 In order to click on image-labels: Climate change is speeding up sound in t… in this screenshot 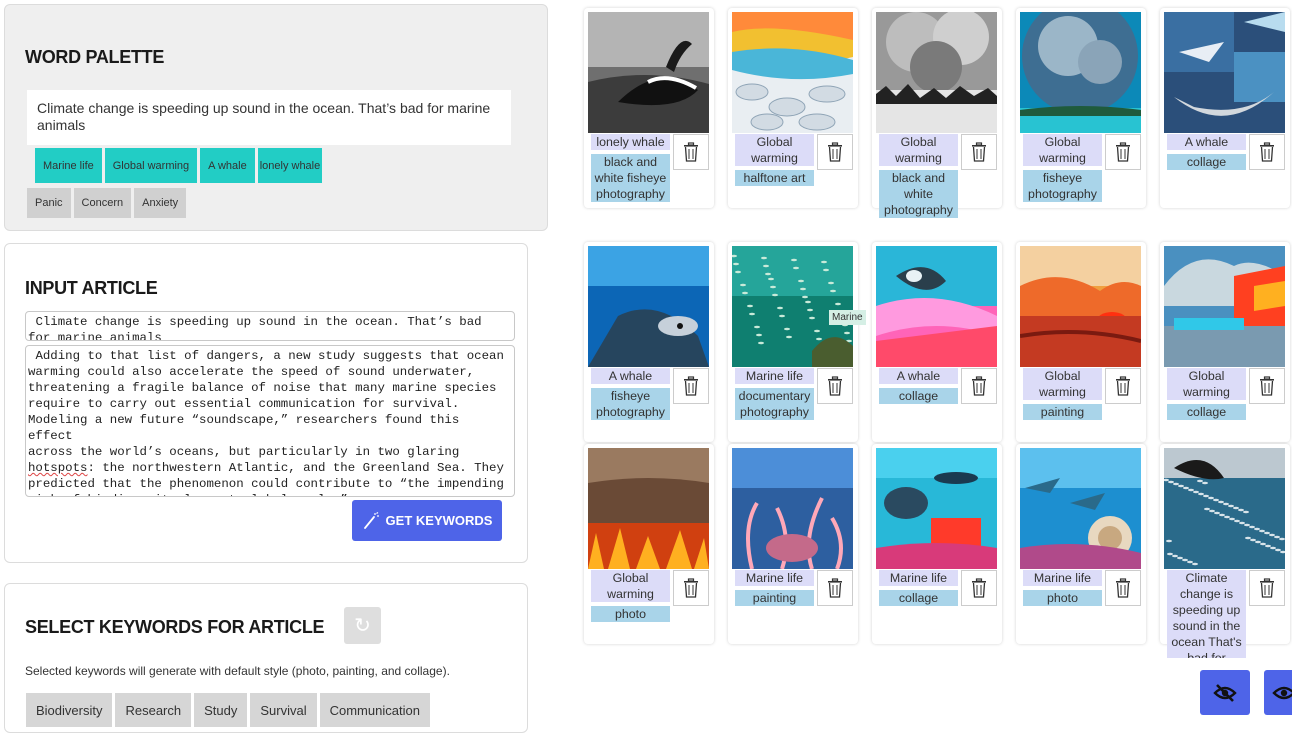, I will do `click(1206, 614)`.